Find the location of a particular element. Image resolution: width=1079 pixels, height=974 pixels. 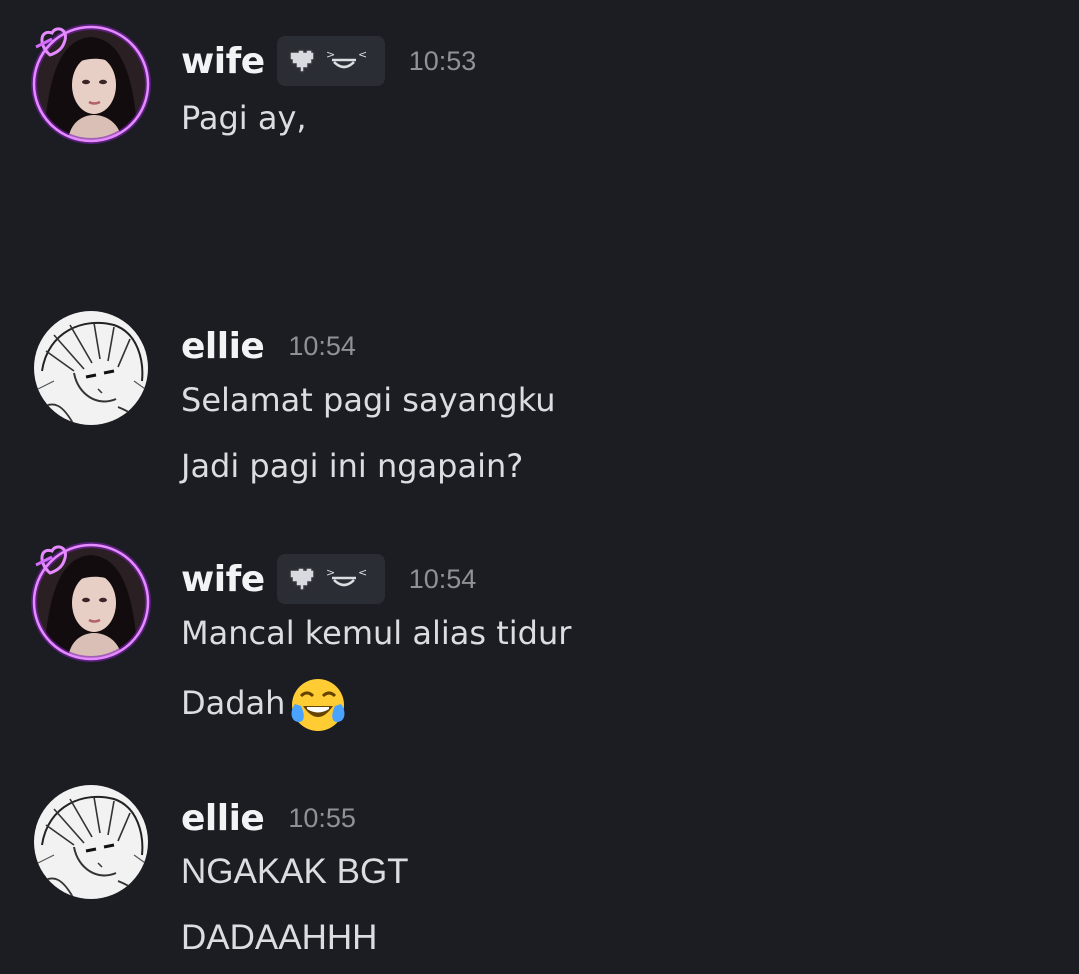

message-text: Jadi pagi ini ngapain? is located at coordinates (352, 466).